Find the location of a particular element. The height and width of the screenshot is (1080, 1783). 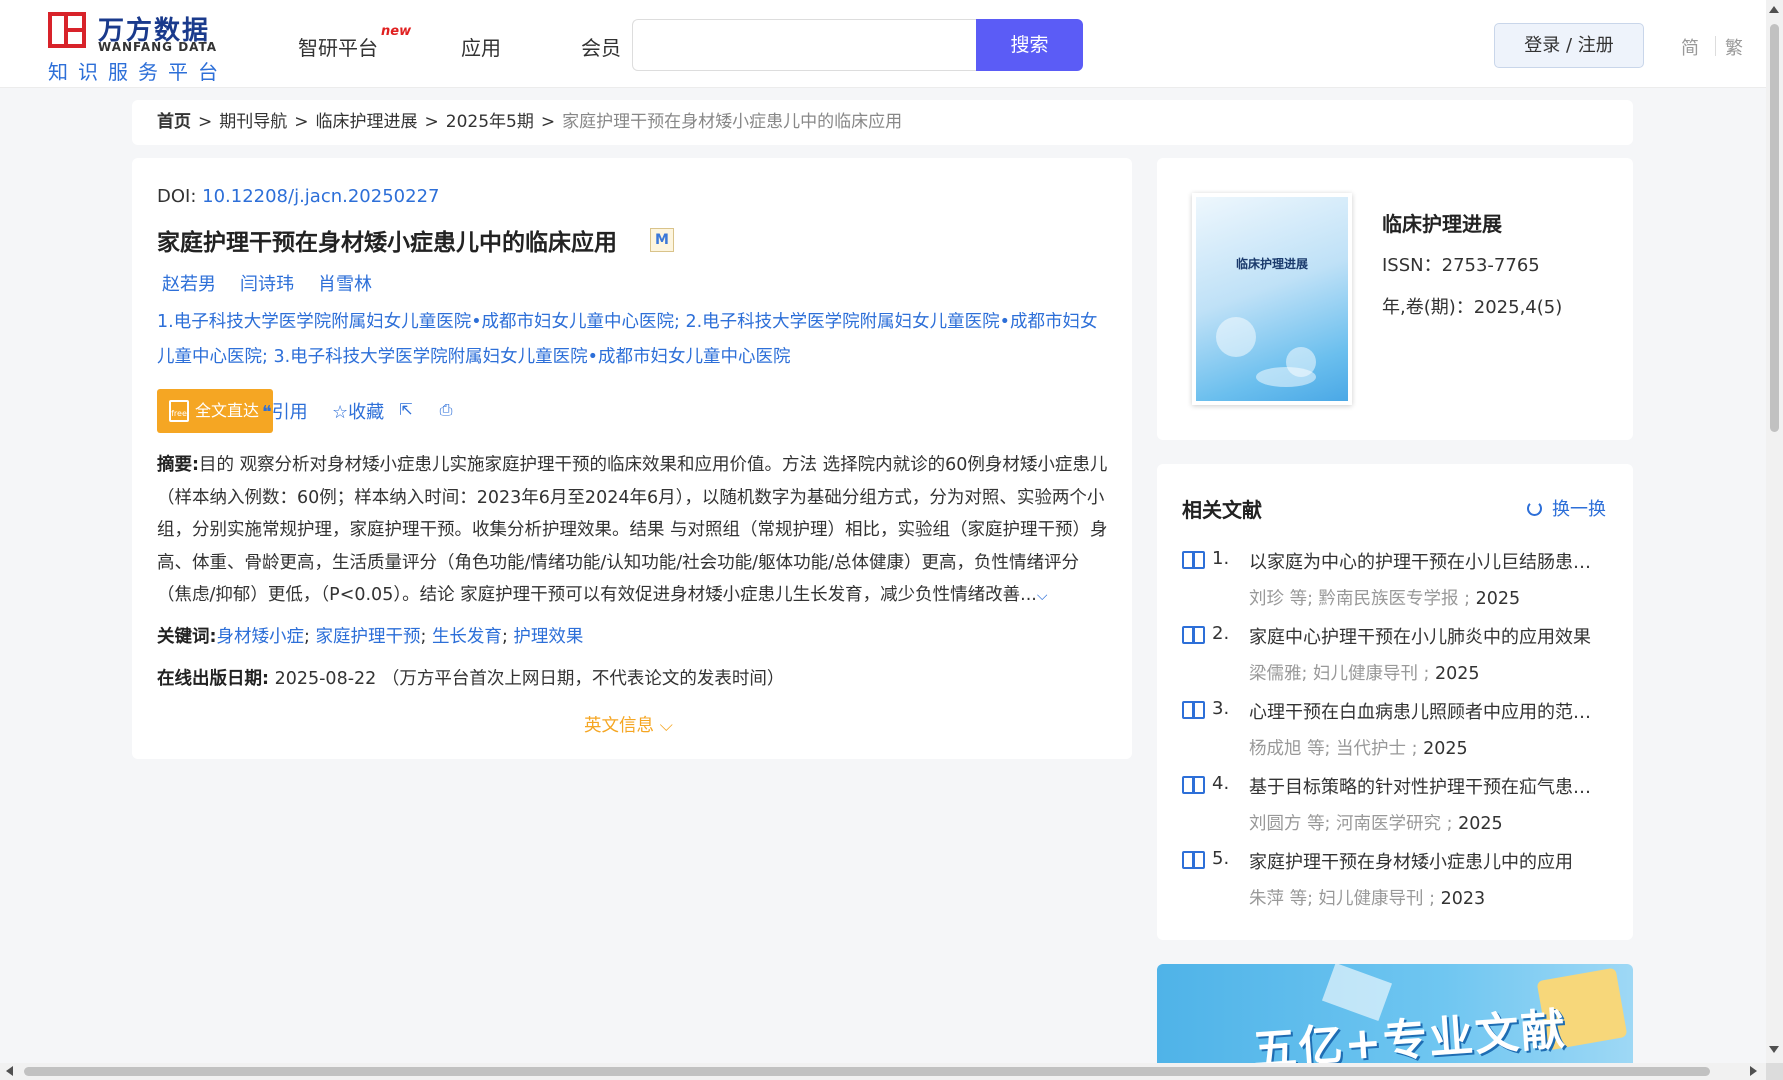

english-info-label: 英文信息 is located at coordinates (619, 726).